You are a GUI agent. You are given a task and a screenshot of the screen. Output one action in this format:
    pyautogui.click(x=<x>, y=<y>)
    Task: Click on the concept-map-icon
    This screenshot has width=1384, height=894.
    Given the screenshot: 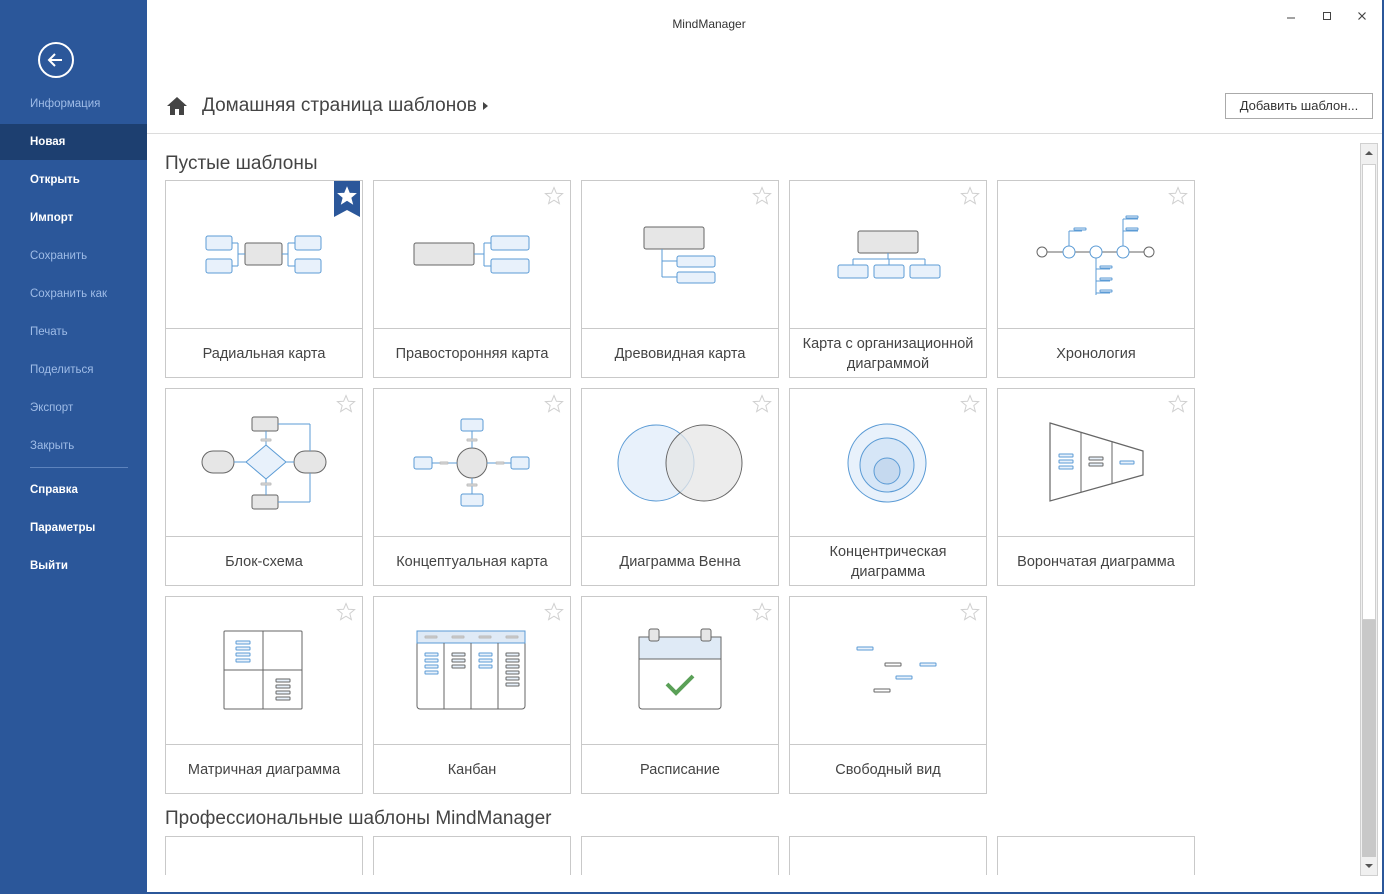 What is the action you would take?
    pyautogui.click(x=471, y=462)
    